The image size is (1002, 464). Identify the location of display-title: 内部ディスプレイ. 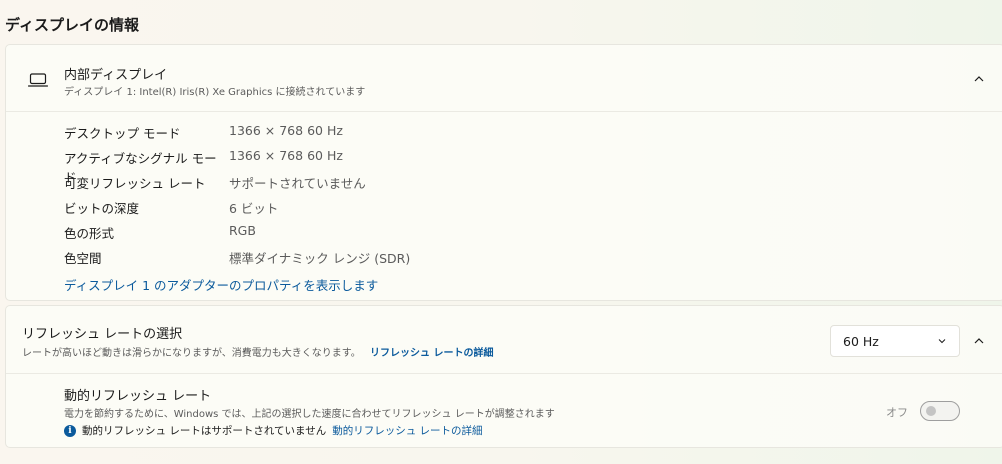
(116, 75).